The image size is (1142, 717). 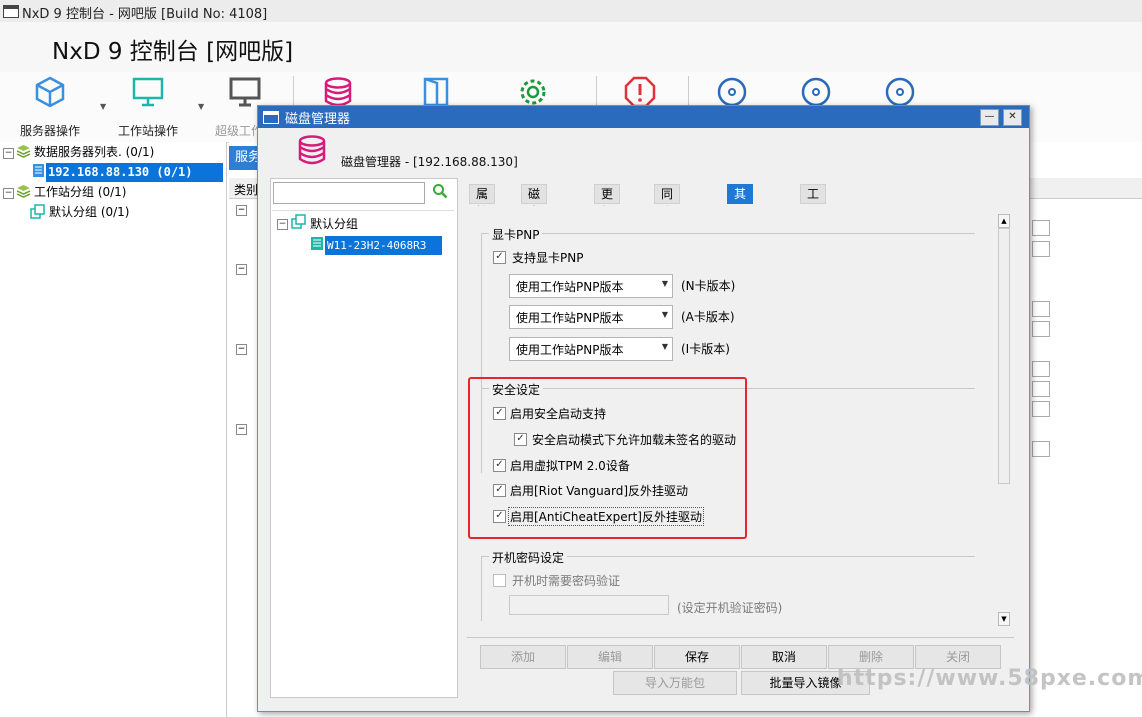 What do you see at coordinates (1004, 619) in the screenshot?
I see `scroll-down-button: ▼` at bounding box center [1004, 619].